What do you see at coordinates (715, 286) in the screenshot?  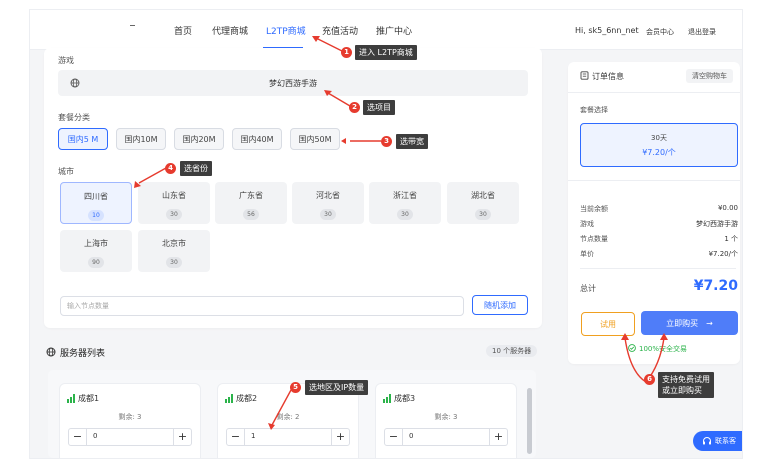 I see `total-value: ¥7.20` at bounding box center [715, 286].